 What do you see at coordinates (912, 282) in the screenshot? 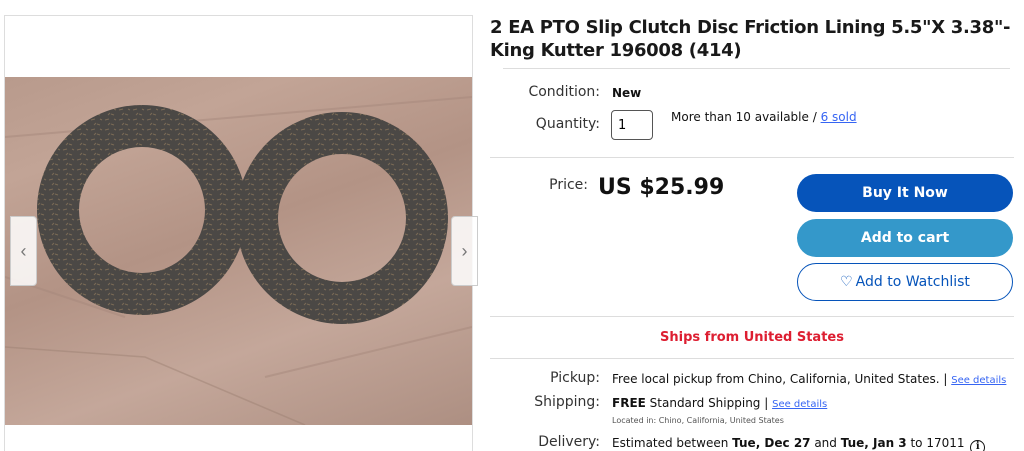
I see `watchlist-label: Add to Watchlist` at bounding box center [912, 282].